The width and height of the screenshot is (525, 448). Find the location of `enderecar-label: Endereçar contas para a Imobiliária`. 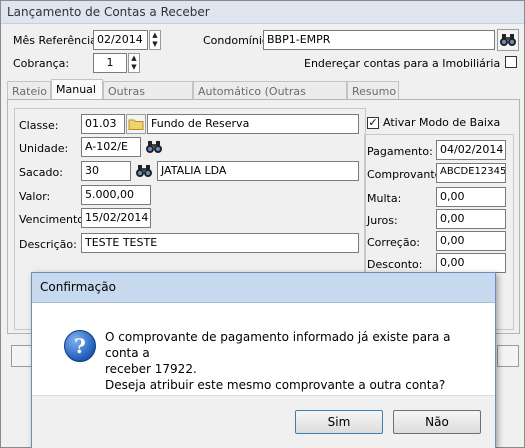

enderecar-label: Endereçar contas para a Imobiliária is located at coordinates (402, 63).